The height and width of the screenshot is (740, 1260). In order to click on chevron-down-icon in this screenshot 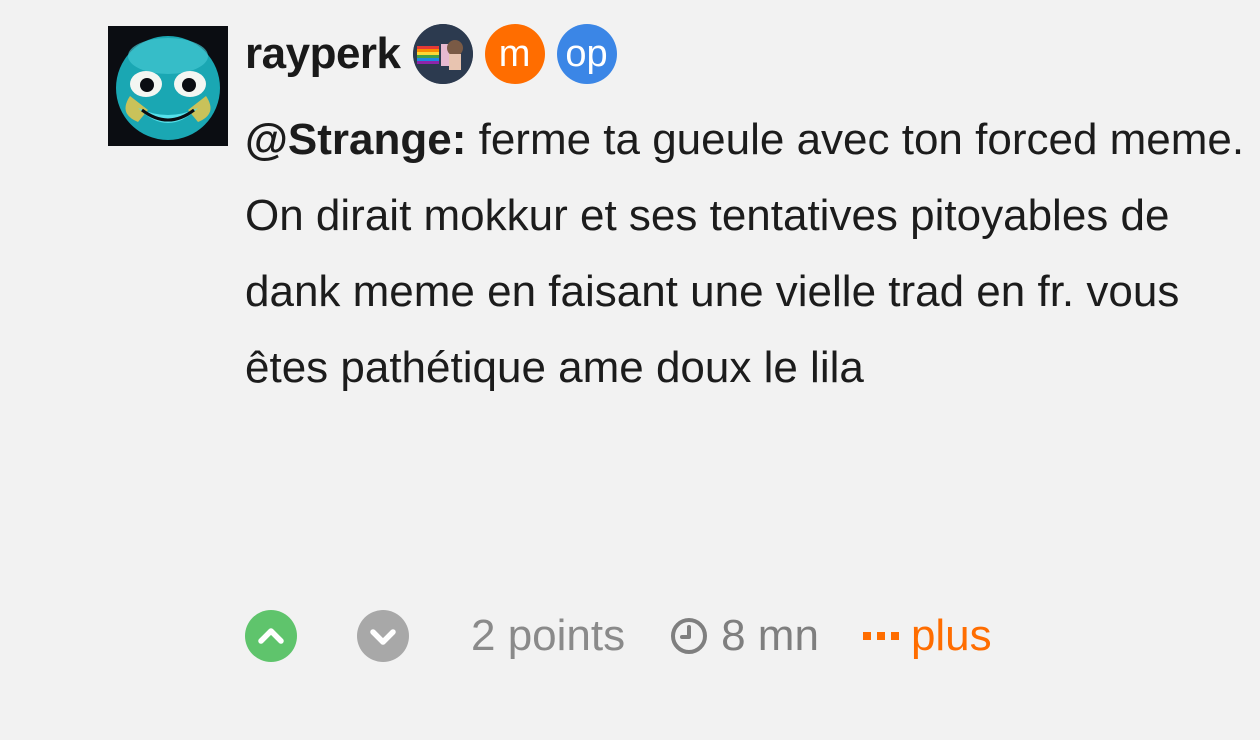, I will do `click(383, 637)`.